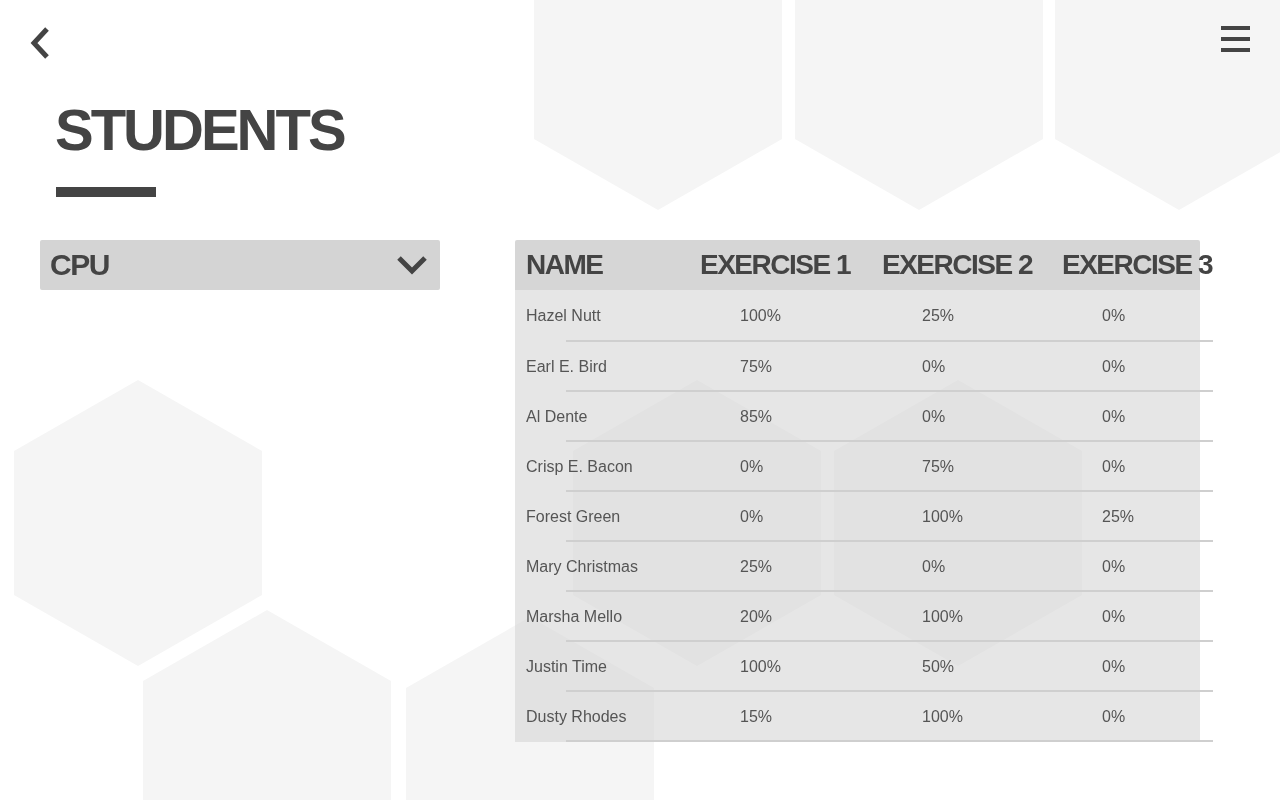 Image resolution: width=1280 pixels, height=800 pixels. I want to click on table-cell-text: 50%, so click(939, 667).